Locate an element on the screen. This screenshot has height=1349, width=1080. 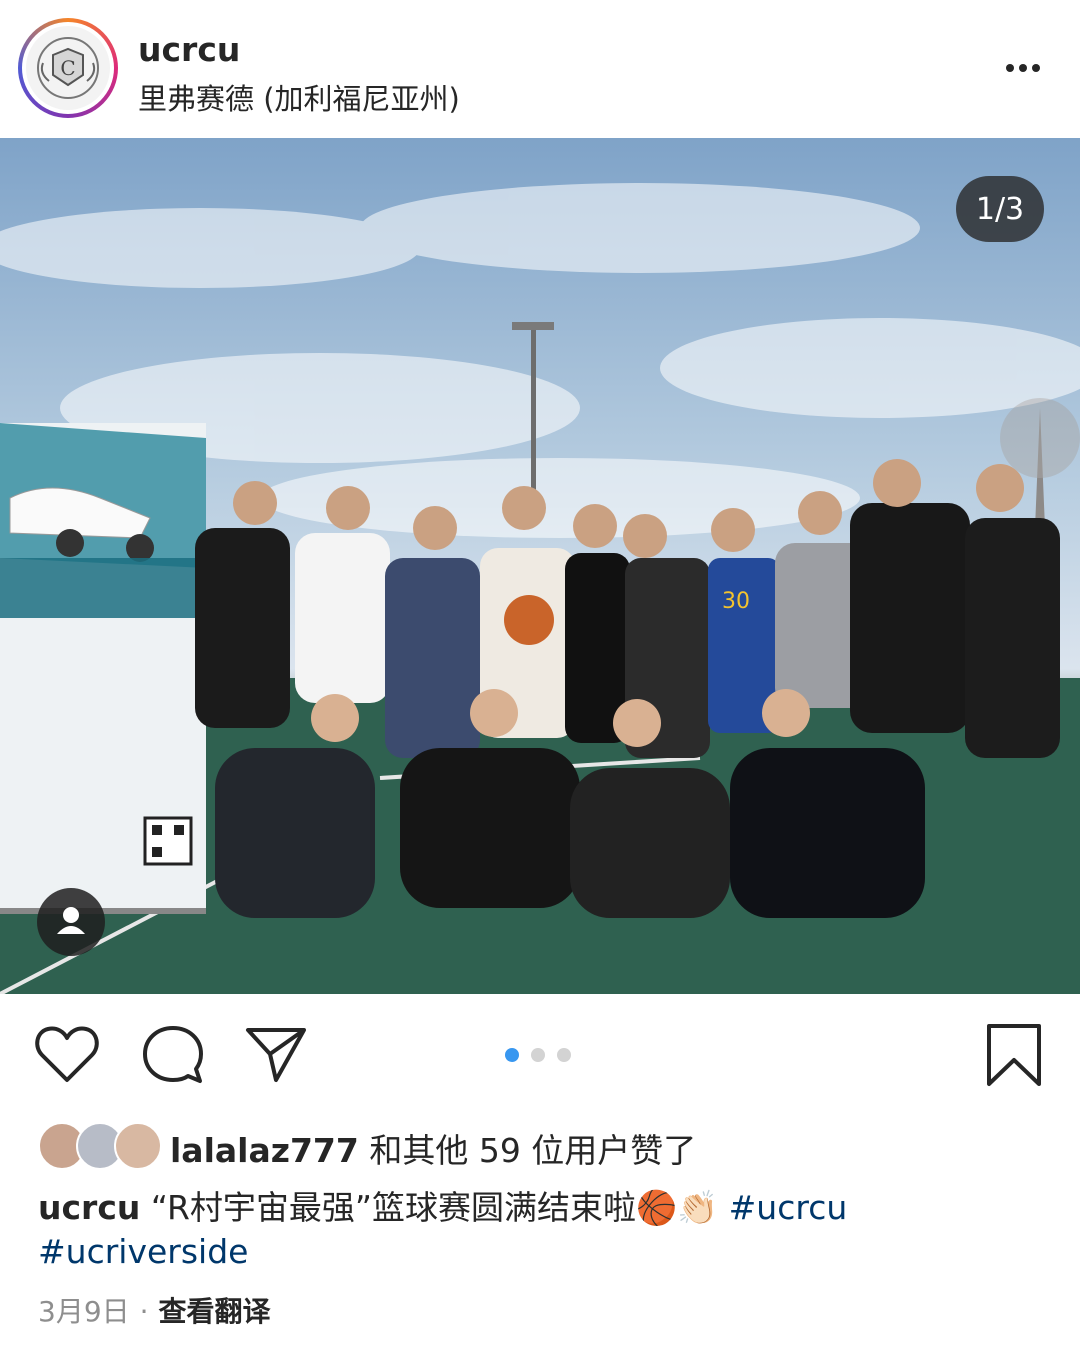
more-options-icon is located at coordinates (1024, 68).